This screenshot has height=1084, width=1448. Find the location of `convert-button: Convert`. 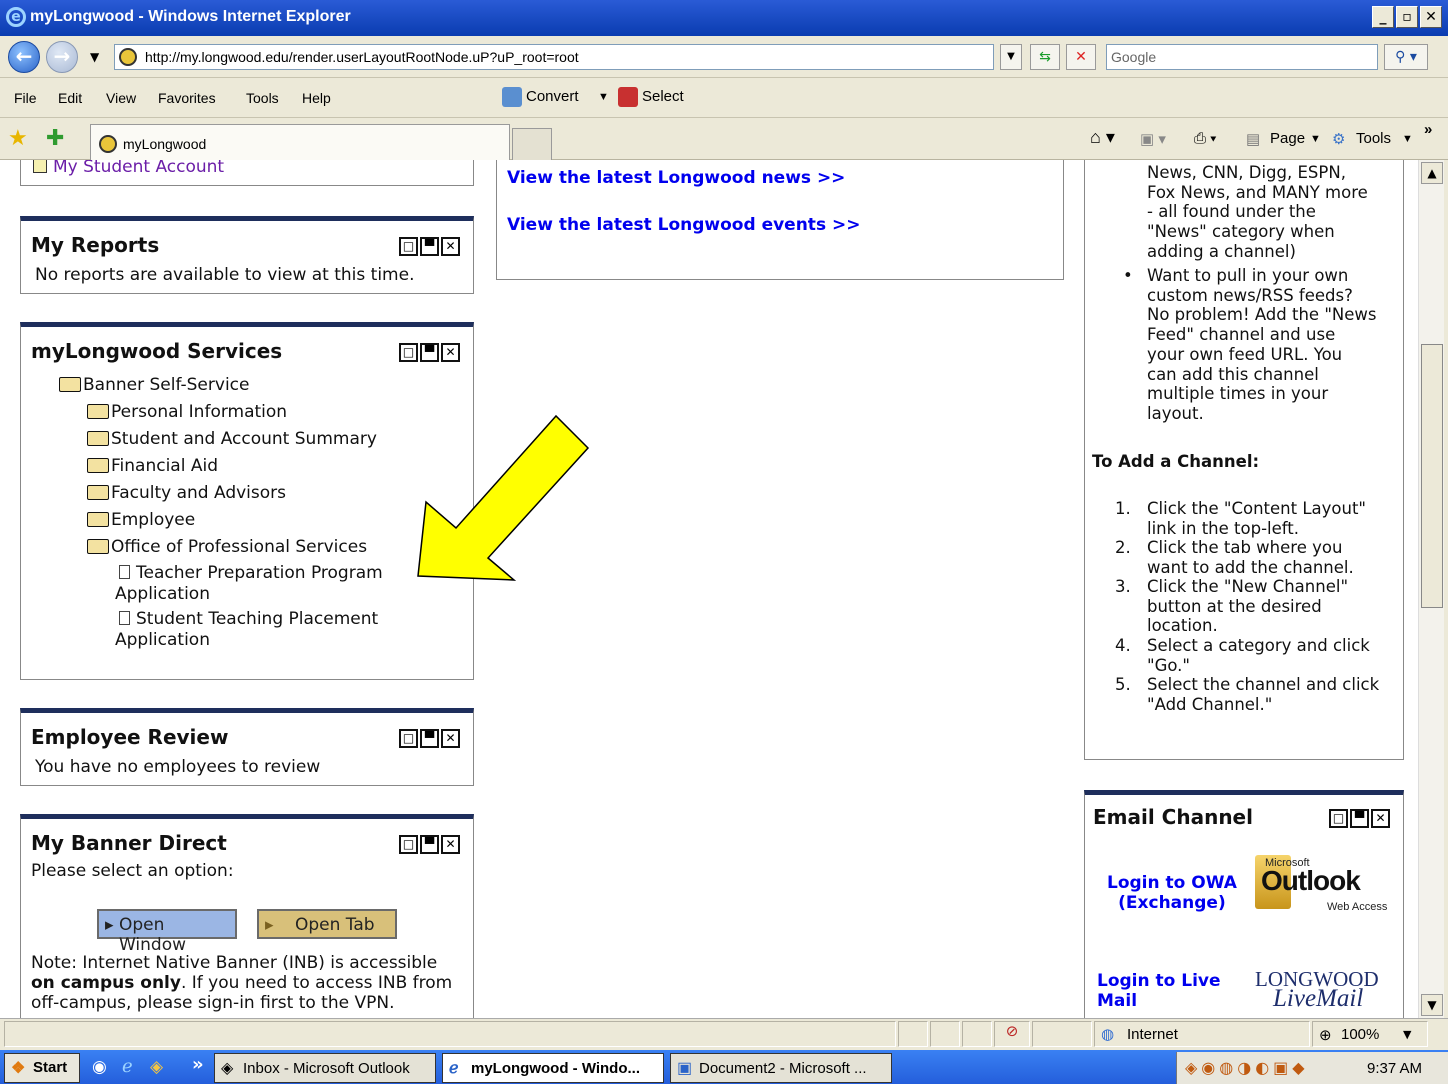

convert-button: Convert is located at coordinates (552, 96).